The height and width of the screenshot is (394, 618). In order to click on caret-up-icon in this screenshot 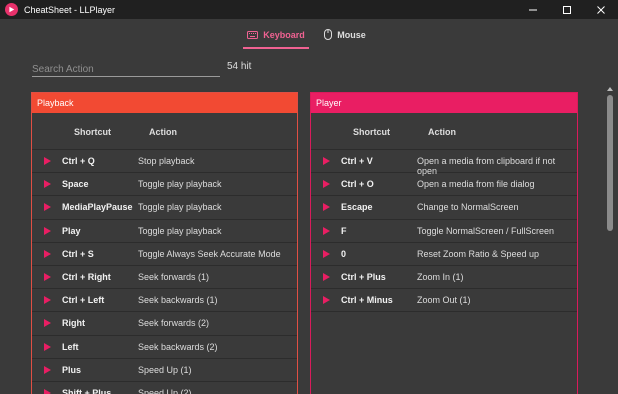, I will do `click(609, 88)`.